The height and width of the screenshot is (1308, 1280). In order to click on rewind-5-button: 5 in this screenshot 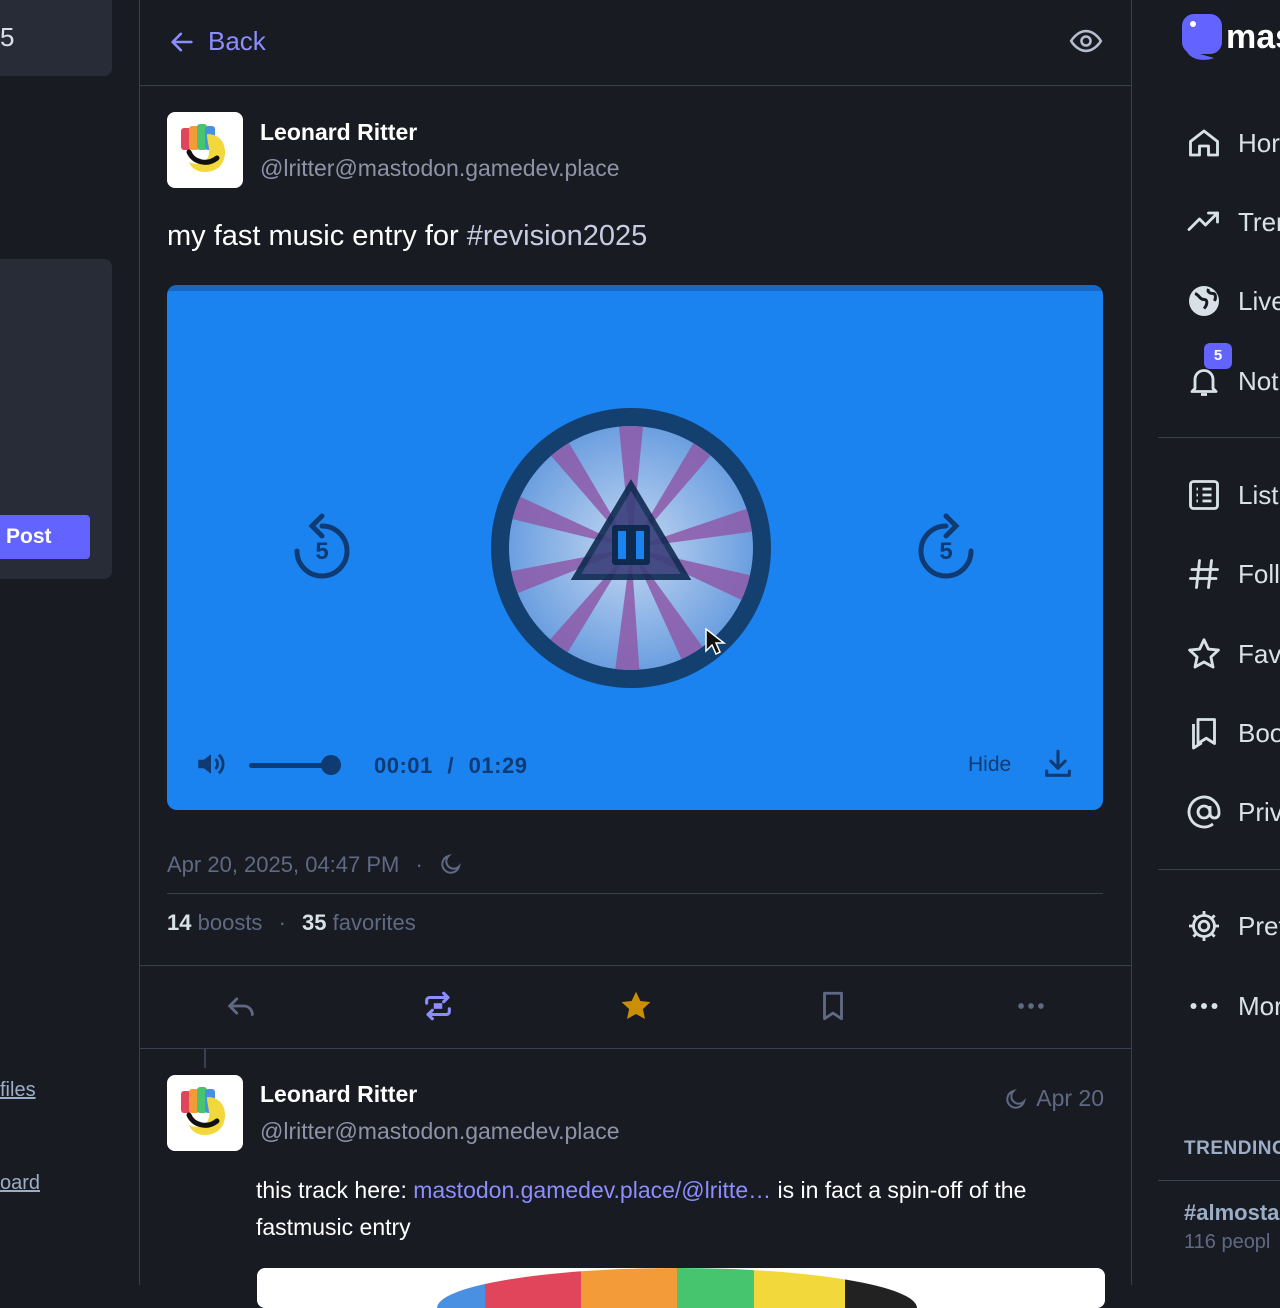, I will do `click(322, 547)`.